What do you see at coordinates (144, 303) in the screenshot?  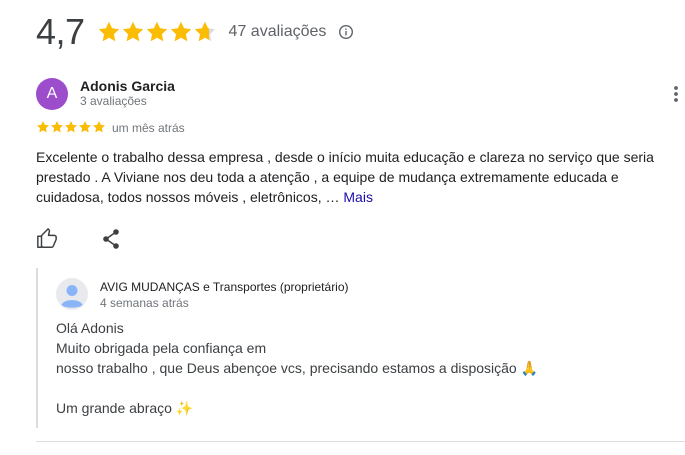 I see `reply-date: 4 semanas atrás` at bounding box center [144, 303].